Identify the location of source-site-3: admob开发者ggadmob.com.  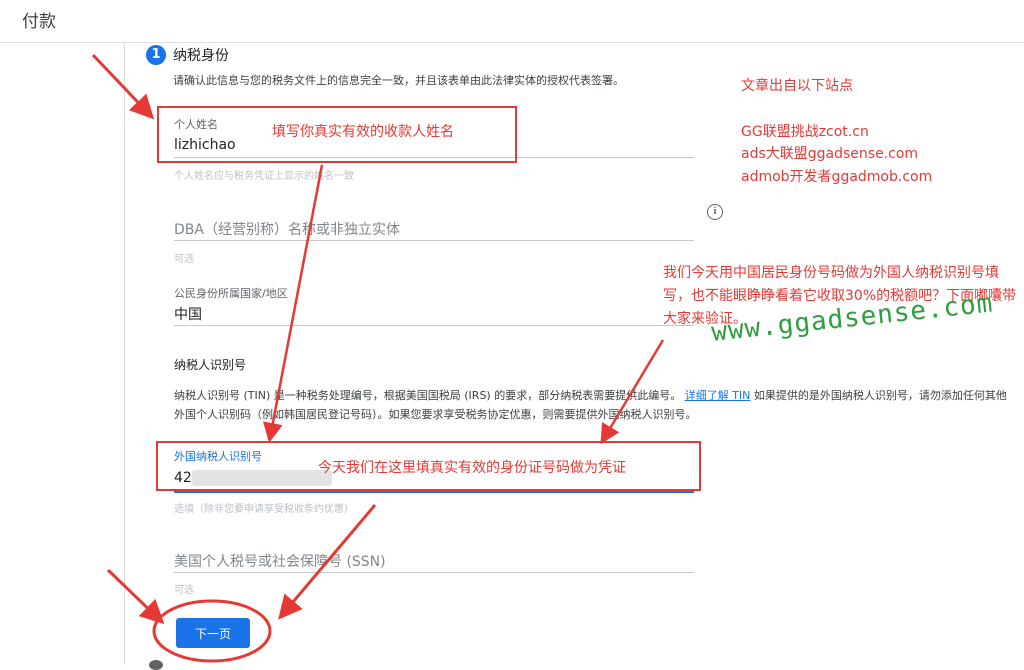
(837, 177).